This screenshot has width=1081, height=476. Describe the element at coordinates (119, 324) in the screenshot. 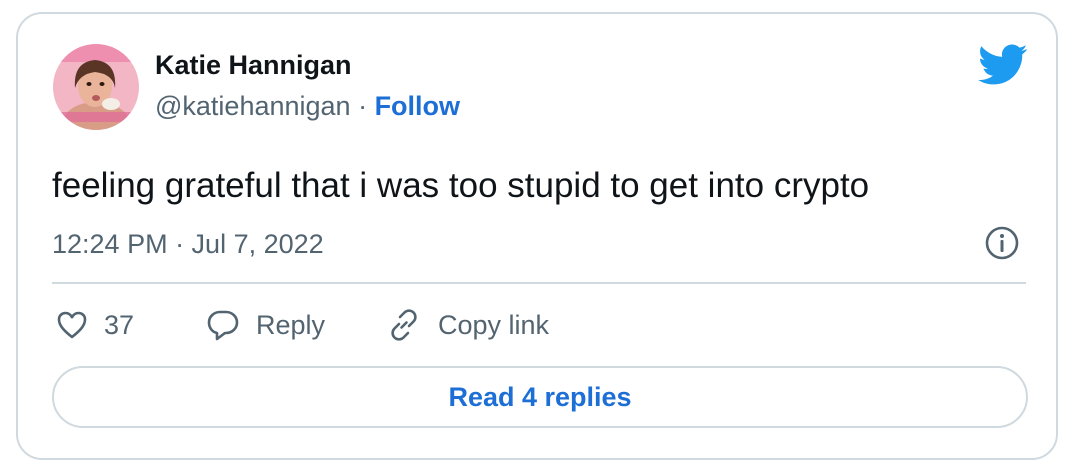

I see `like-count: 37` at that location.